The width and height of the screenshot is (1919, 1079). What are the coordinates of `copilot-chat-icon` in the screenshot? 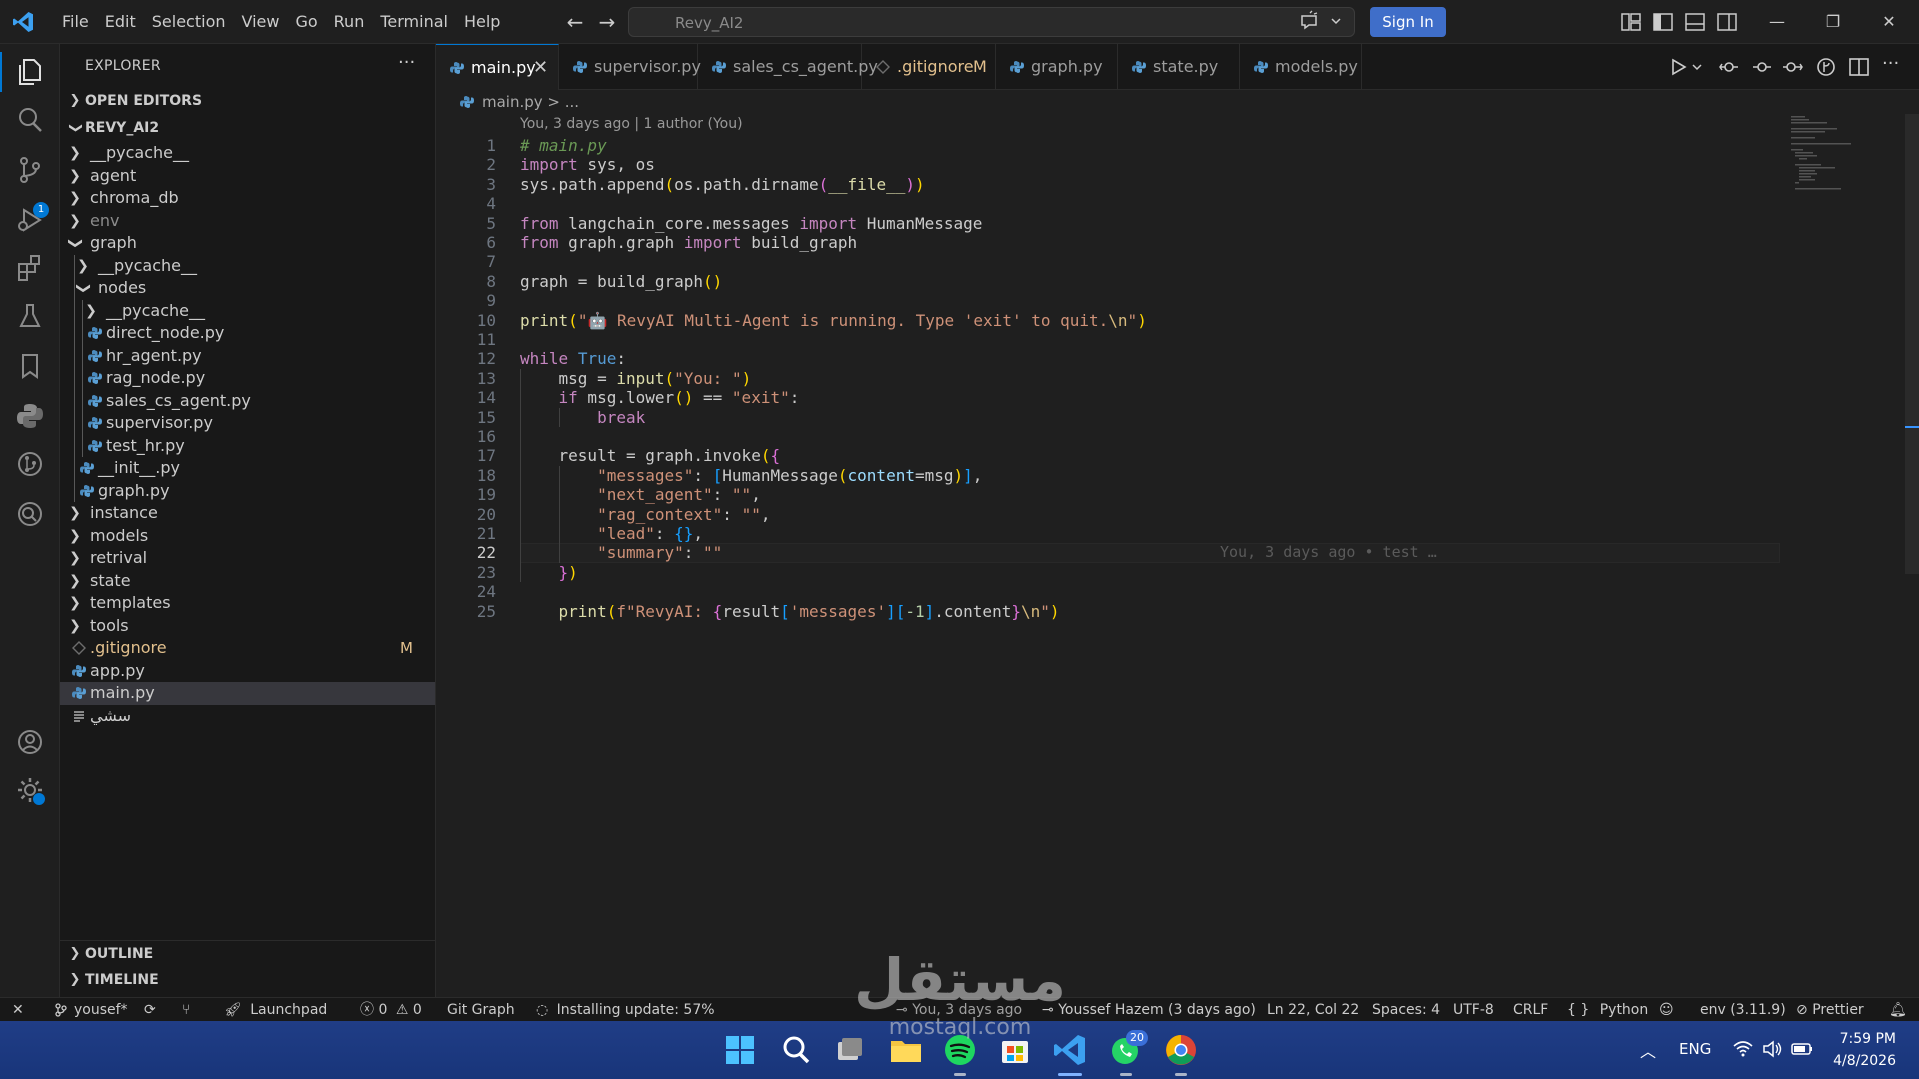 It's located at (1324, 22).